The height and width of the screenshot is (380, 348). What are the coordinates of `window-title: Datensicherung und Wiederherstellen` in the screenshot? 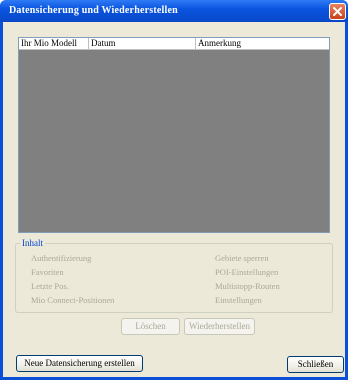 It's located at (93, 10).